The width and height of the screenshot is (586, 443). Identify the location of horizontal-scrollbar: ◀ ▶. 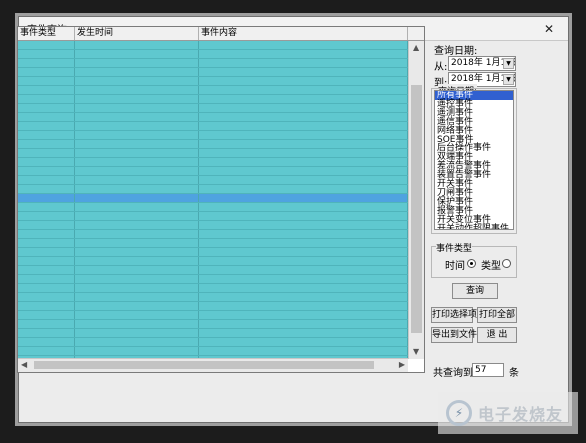
(213, 365).